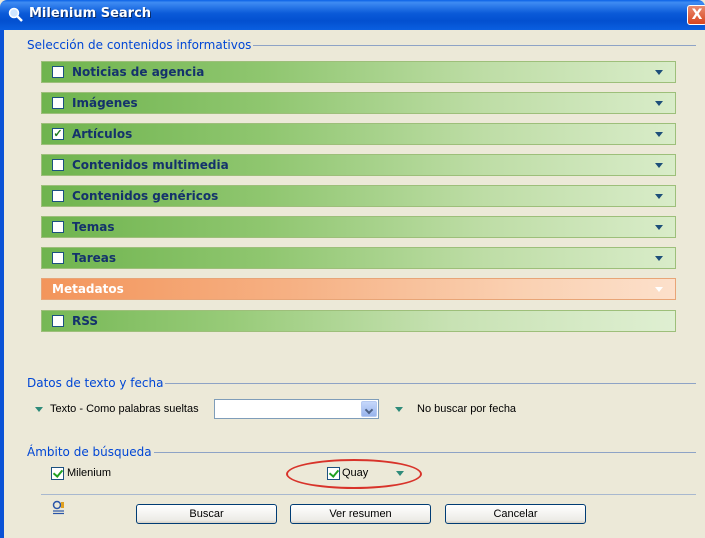 This screenshot has width=705, height=538. Describe the element at coordinates (206, 514) in the screenshot. I see `search-button: Buscar` at that location.